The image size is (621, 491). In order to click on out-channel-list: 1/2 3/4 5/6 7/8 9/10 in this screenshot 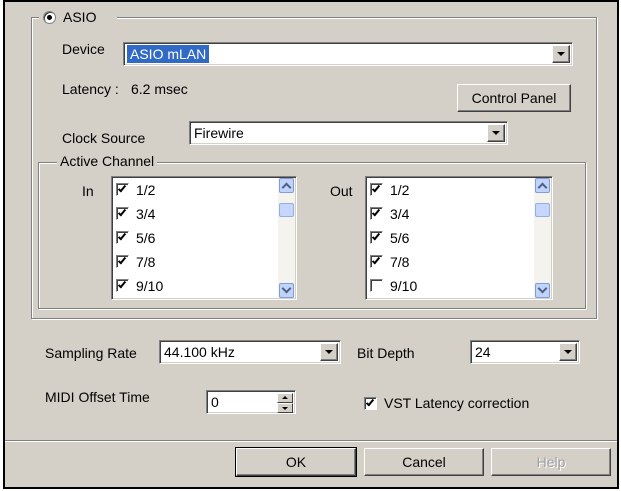, I will do `click(459, 238)`.